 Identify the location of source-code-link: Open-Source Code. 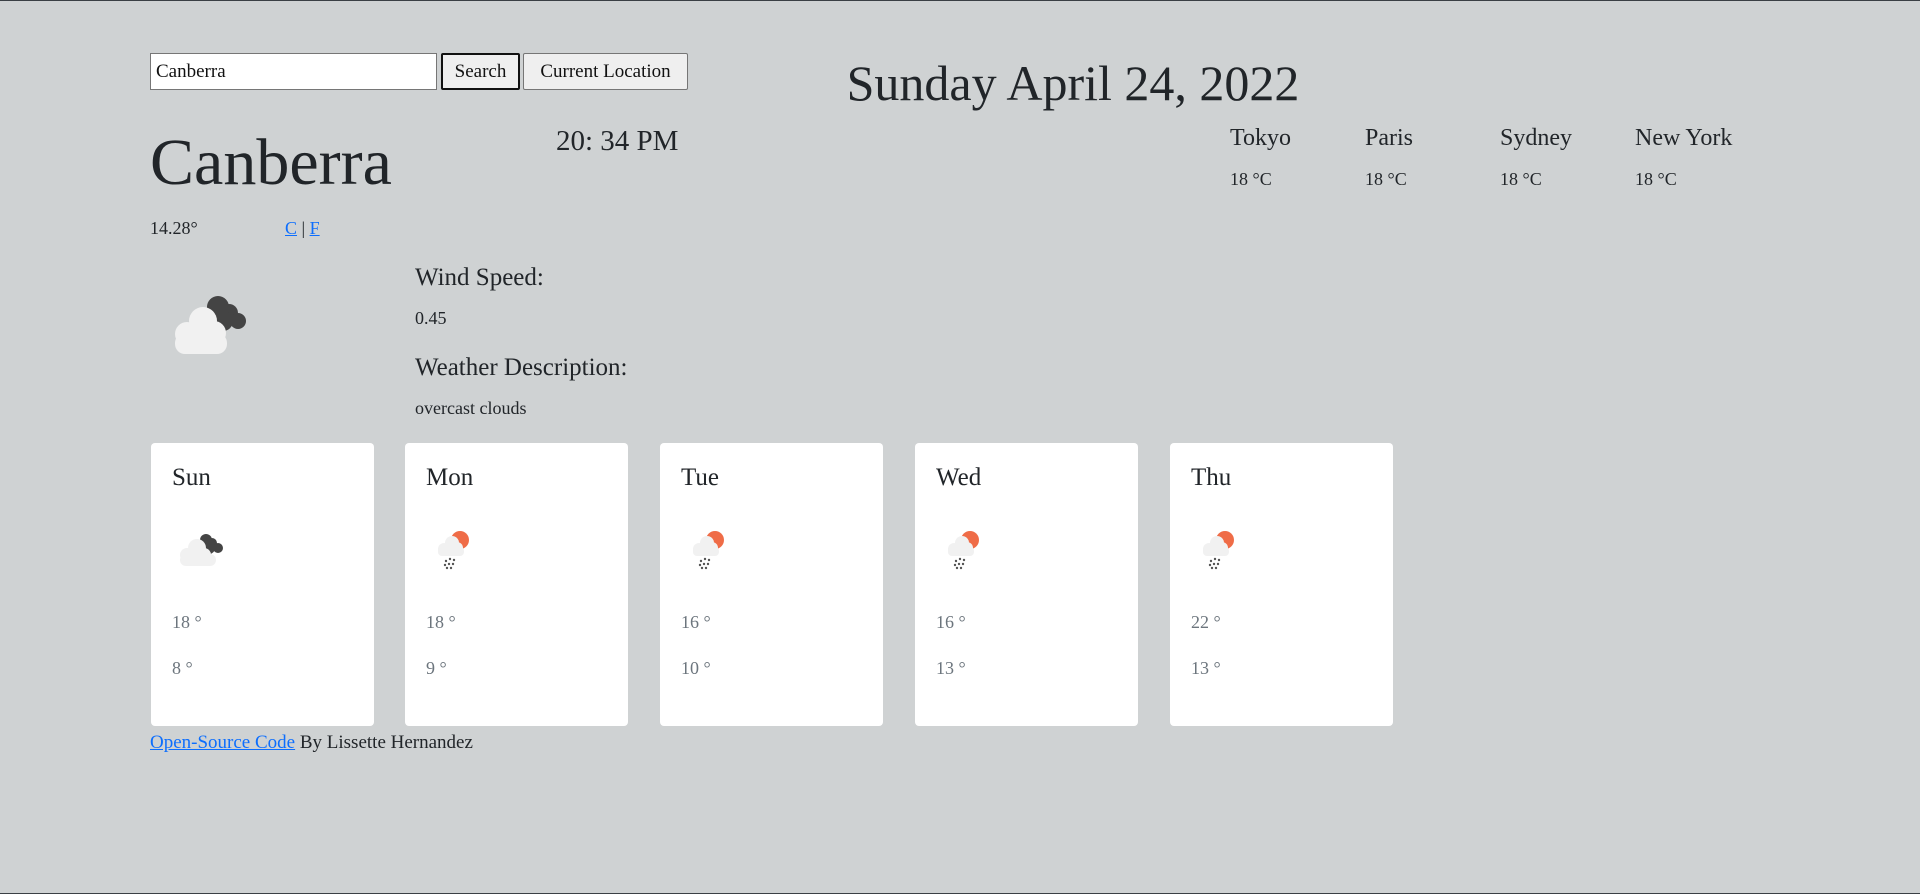
(222, 742).